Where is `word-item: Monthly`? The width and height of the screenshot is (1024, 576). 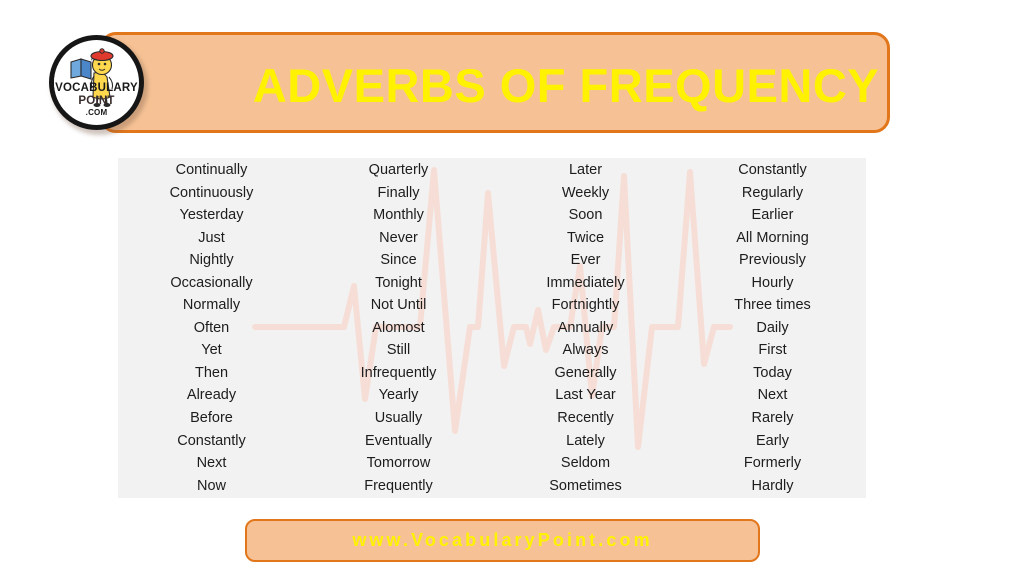 word-item: Monthly is located at coordinates (398, 215).